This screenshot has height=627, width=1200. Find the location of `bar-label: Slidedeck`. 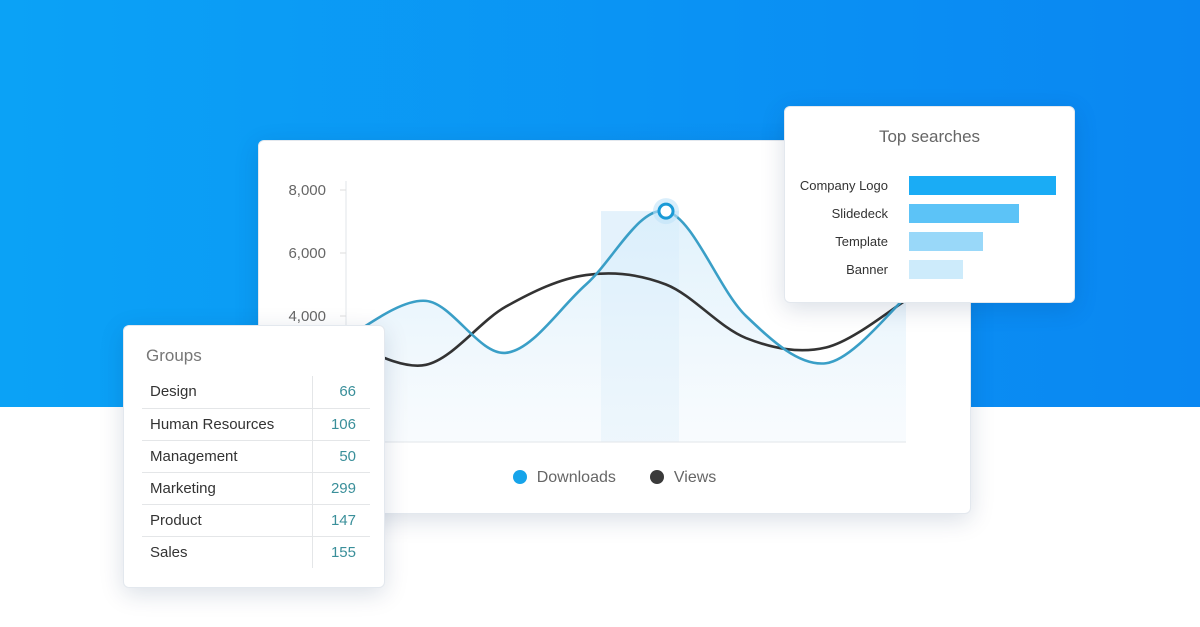

bar-label: Slidedeck is located at coordinates (859, 213).